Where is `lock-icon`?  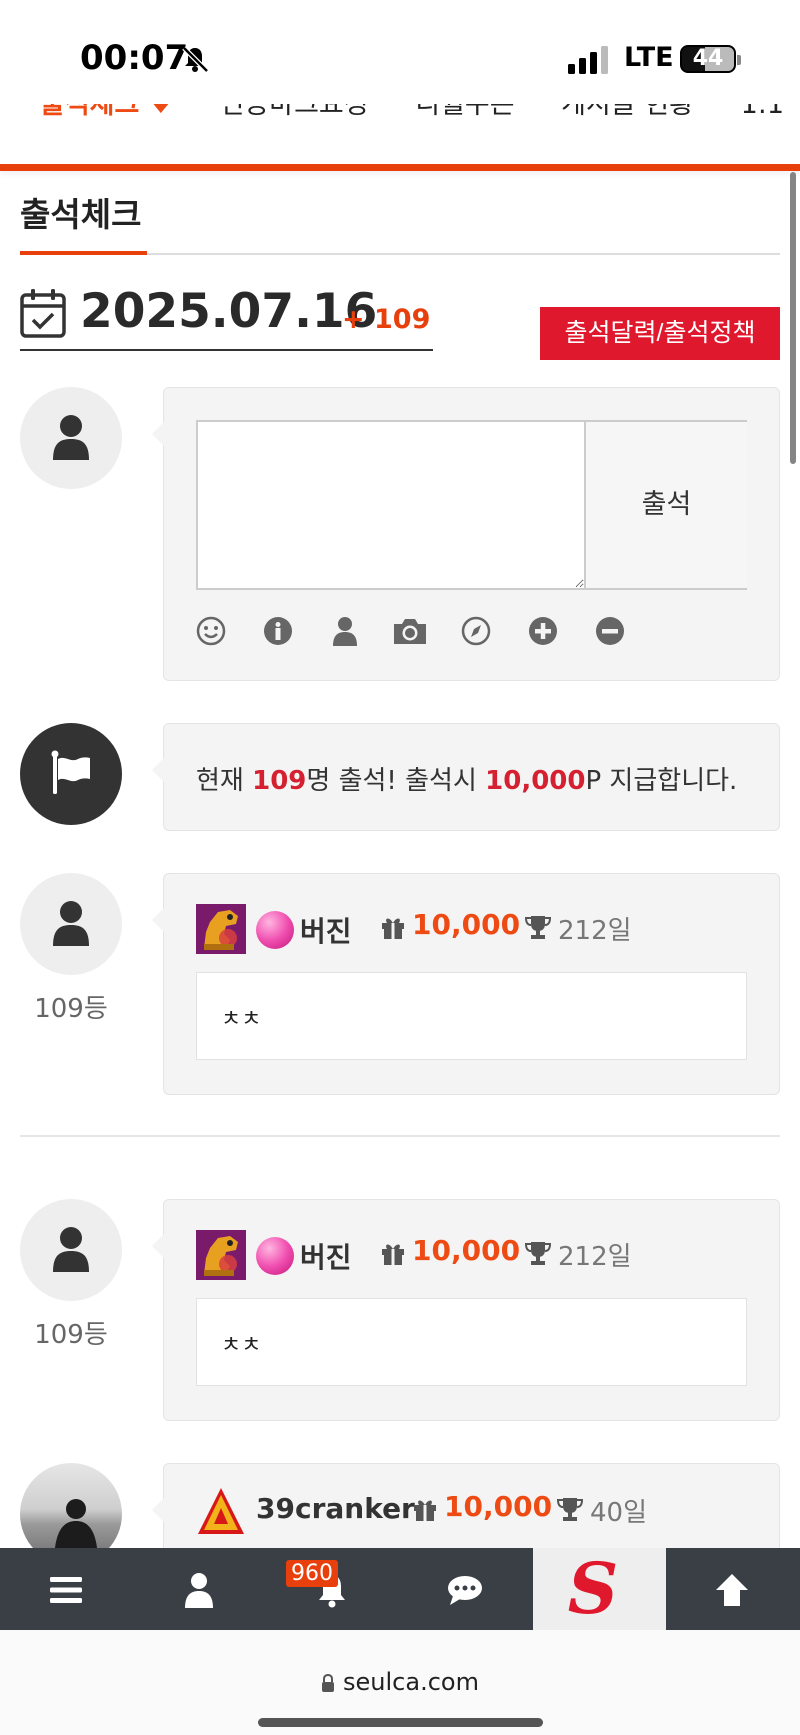 lock-icon is located at coordinates (328, 1683).